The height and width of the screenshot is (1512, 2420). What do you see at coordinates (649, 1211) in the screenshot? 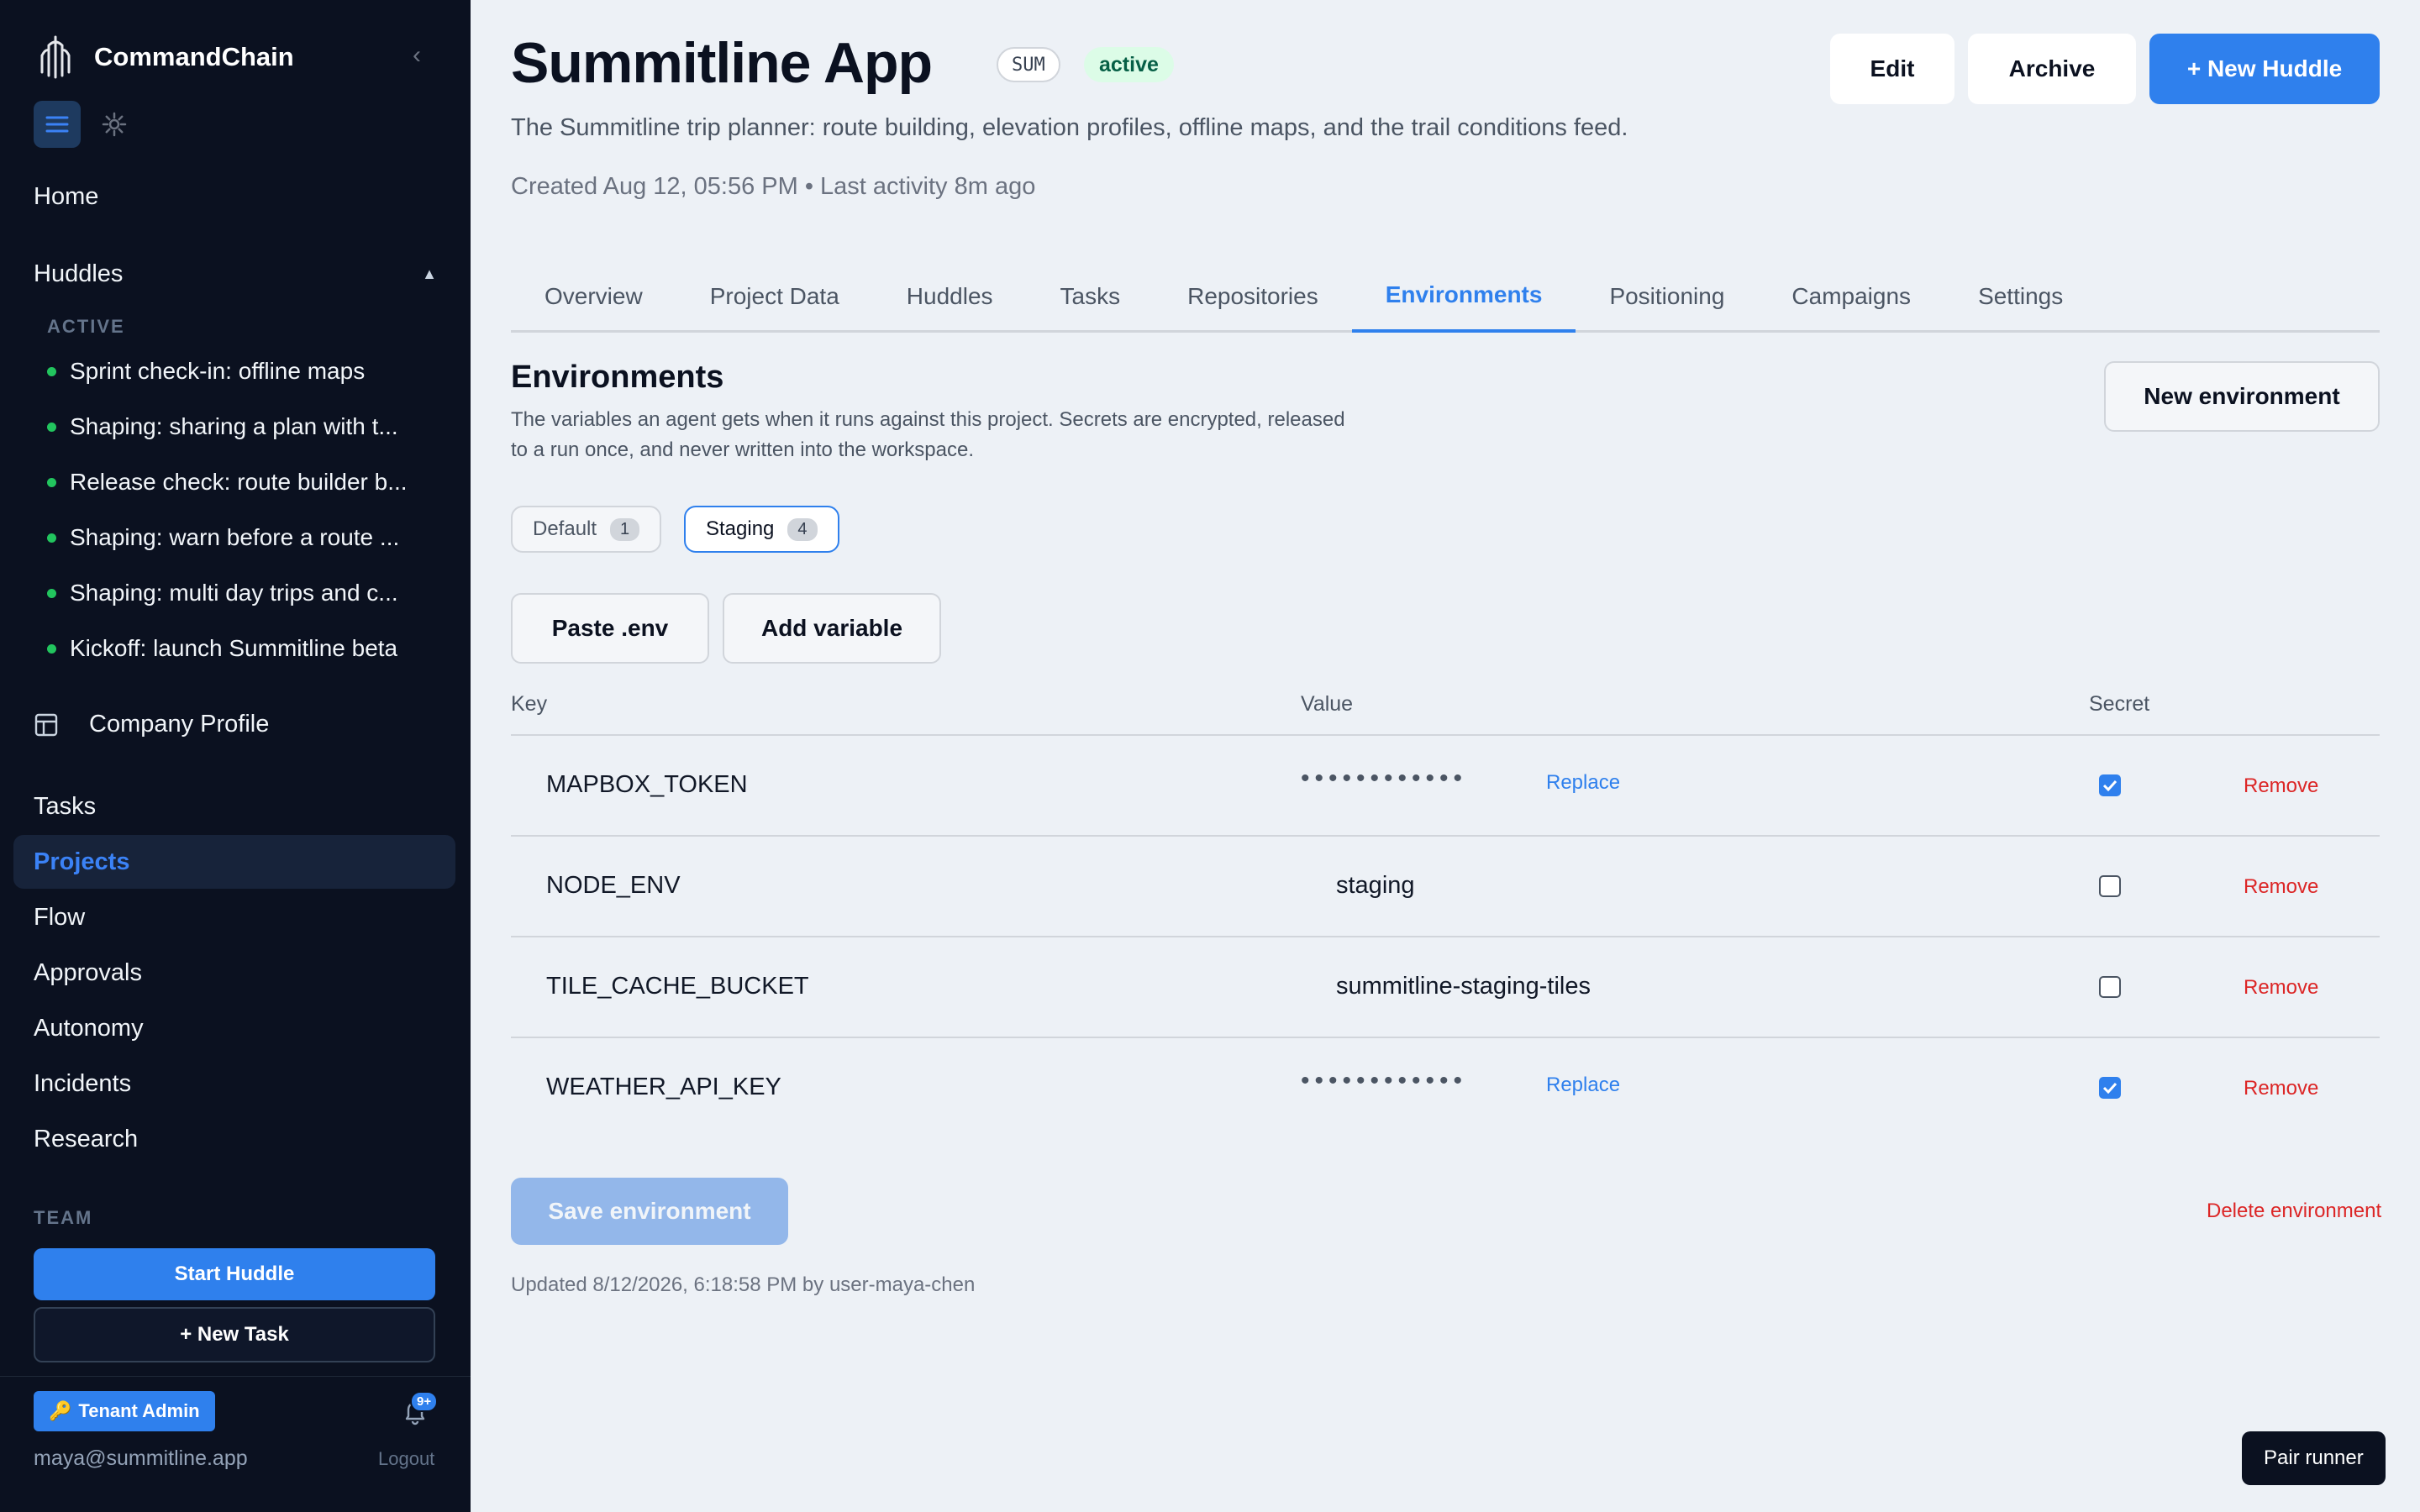
I see `save-environment-button: Save environment` at bounding box center [649, 1211].